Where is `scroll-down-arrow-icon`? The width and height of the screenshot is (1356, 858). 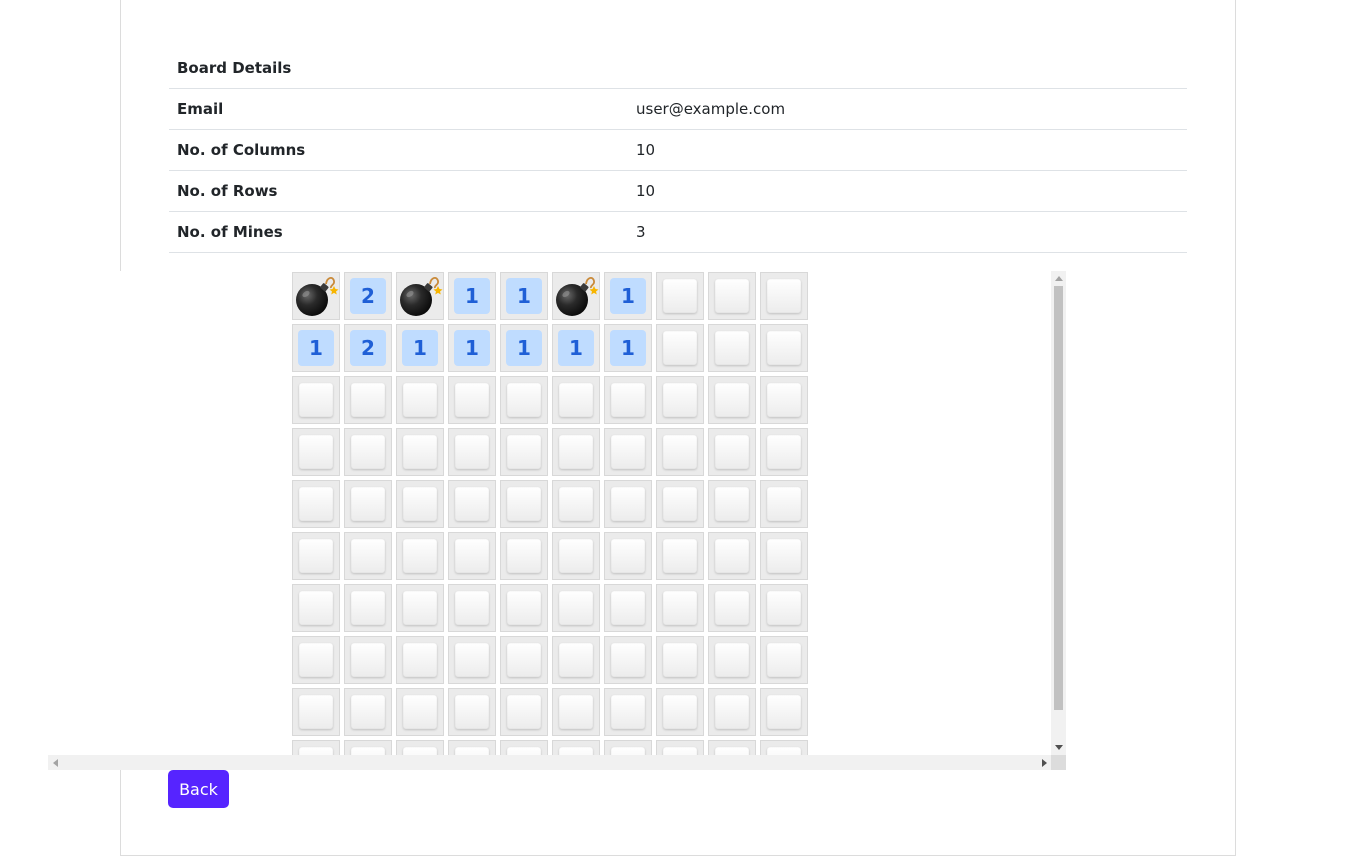
scroll-down-arrow-icon is located at coordinates (1059, 747).